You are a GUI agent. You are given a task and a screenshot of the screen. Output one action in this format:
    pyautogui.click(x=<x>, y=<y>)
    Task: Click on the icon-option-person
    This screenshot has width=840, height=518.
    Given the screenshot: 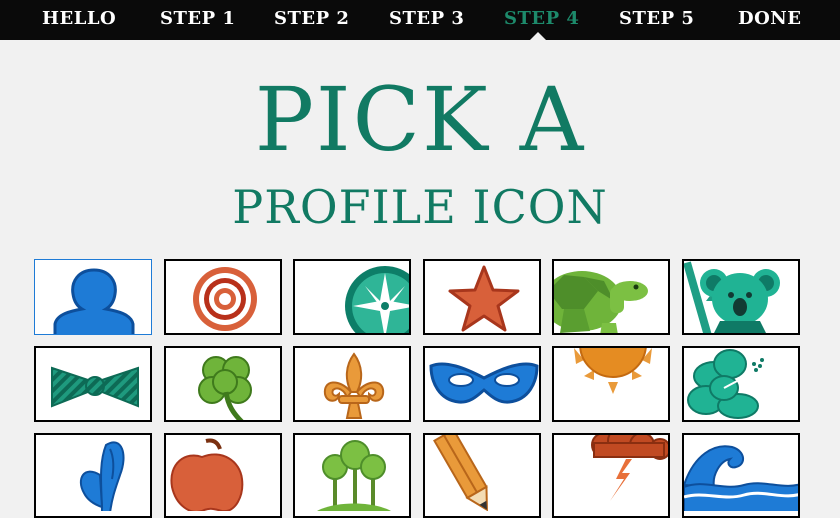 What is the action you would take?
    pyautogui.click(x=93, y=297)
    